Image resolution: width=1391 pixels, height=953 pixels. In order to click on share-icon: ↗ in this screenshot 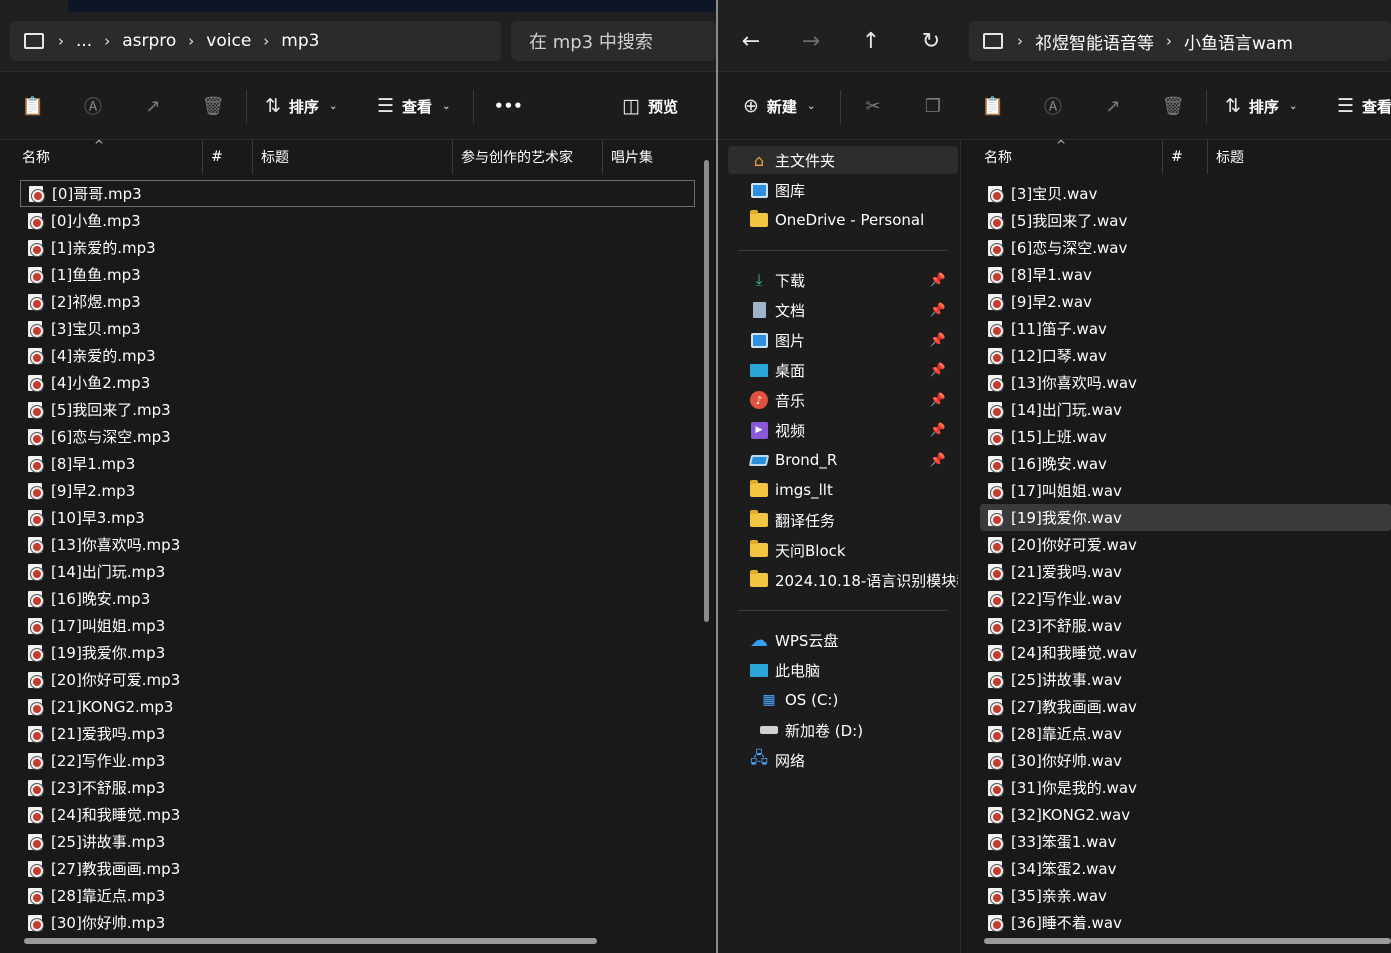, I will do `click(1113, 106)`.